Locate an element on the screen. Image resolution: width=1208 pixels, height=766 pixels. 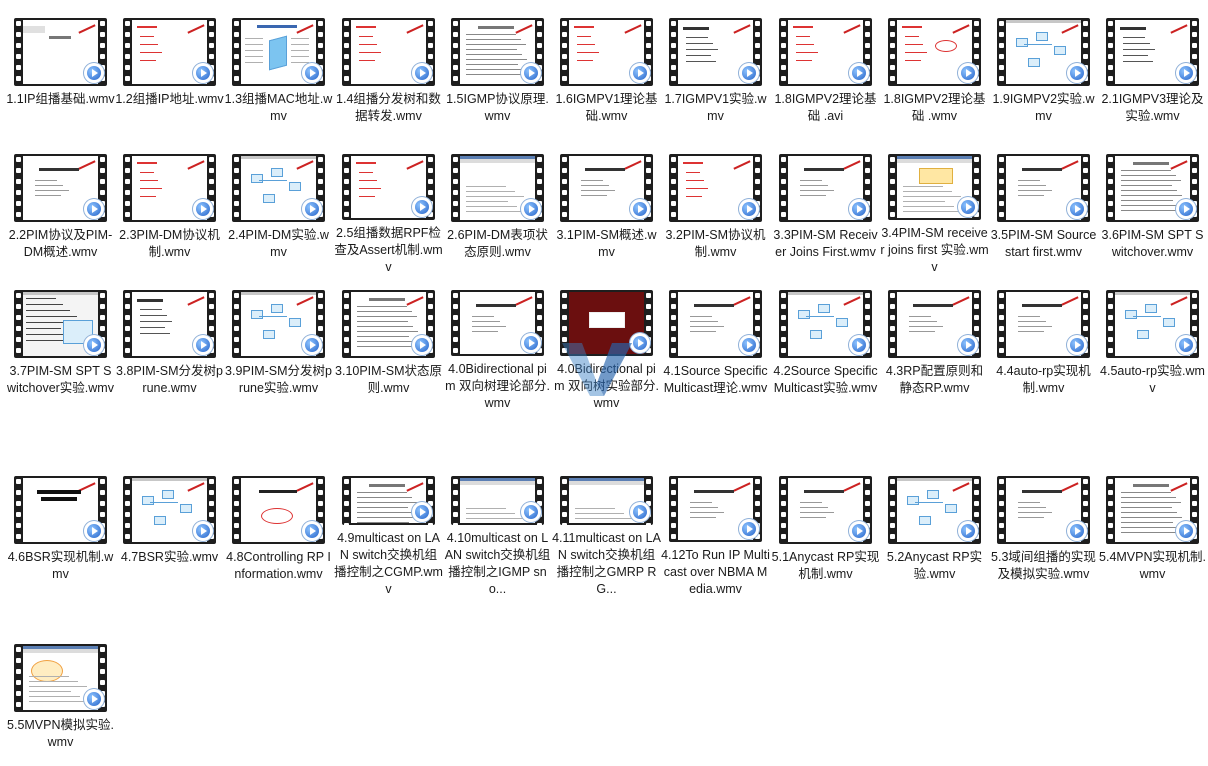
file-item: 2.3PIM-DM协议机制.wmv is located at coordinates (169, 208).